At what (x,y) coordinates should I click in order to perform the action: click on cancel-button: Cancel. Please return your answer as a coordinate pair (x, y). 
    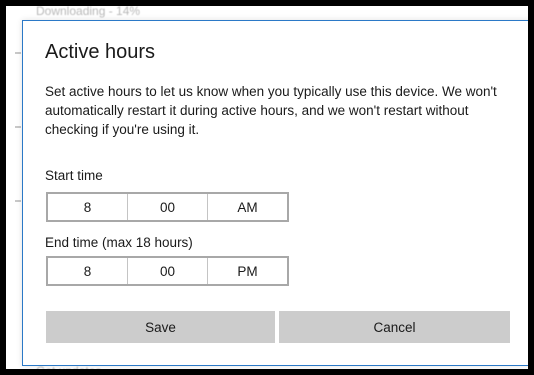
    Looking at the image, I should click on (394, 327).